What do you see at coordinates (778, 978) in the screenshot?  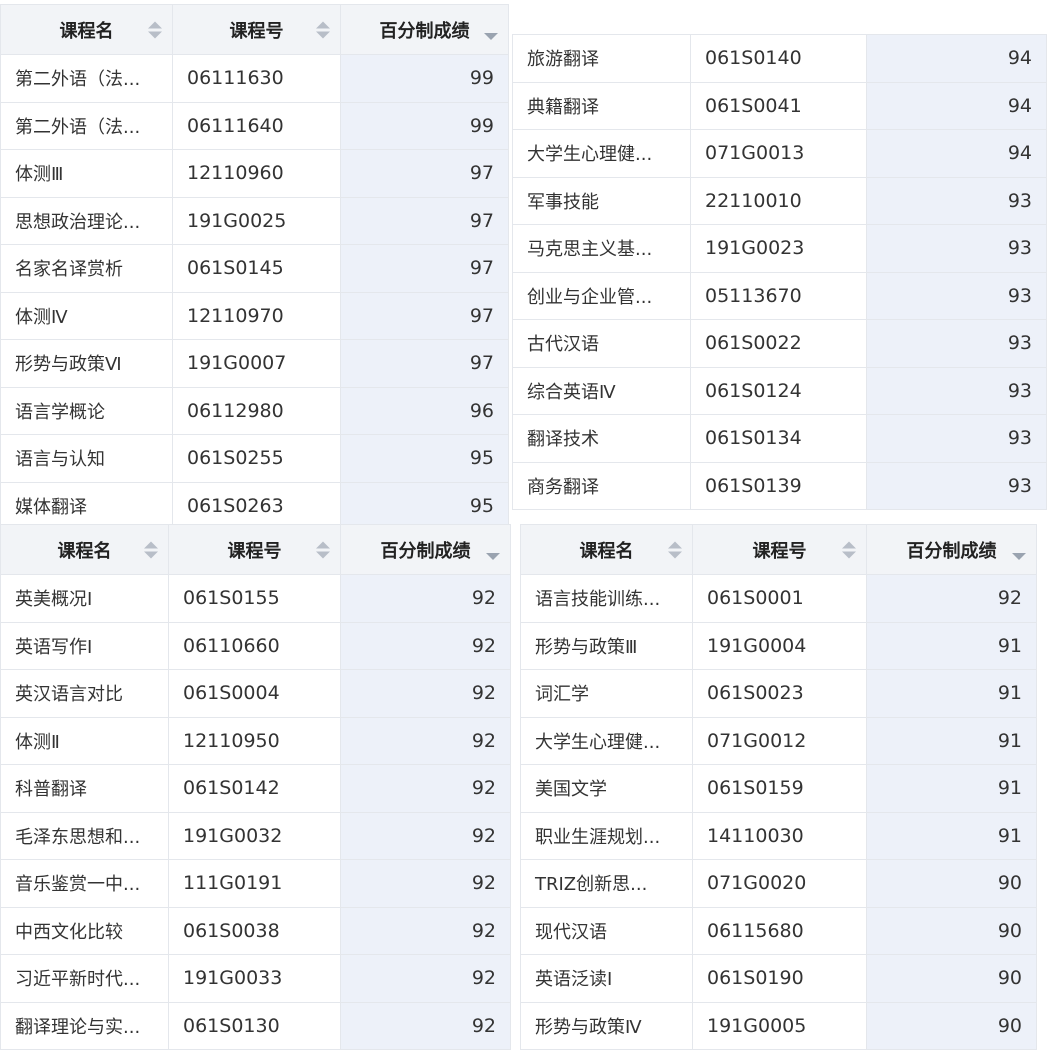 I see `table-row: 英语泛读Ⅰ 061S0190 90` at bounding box center [778, 978].